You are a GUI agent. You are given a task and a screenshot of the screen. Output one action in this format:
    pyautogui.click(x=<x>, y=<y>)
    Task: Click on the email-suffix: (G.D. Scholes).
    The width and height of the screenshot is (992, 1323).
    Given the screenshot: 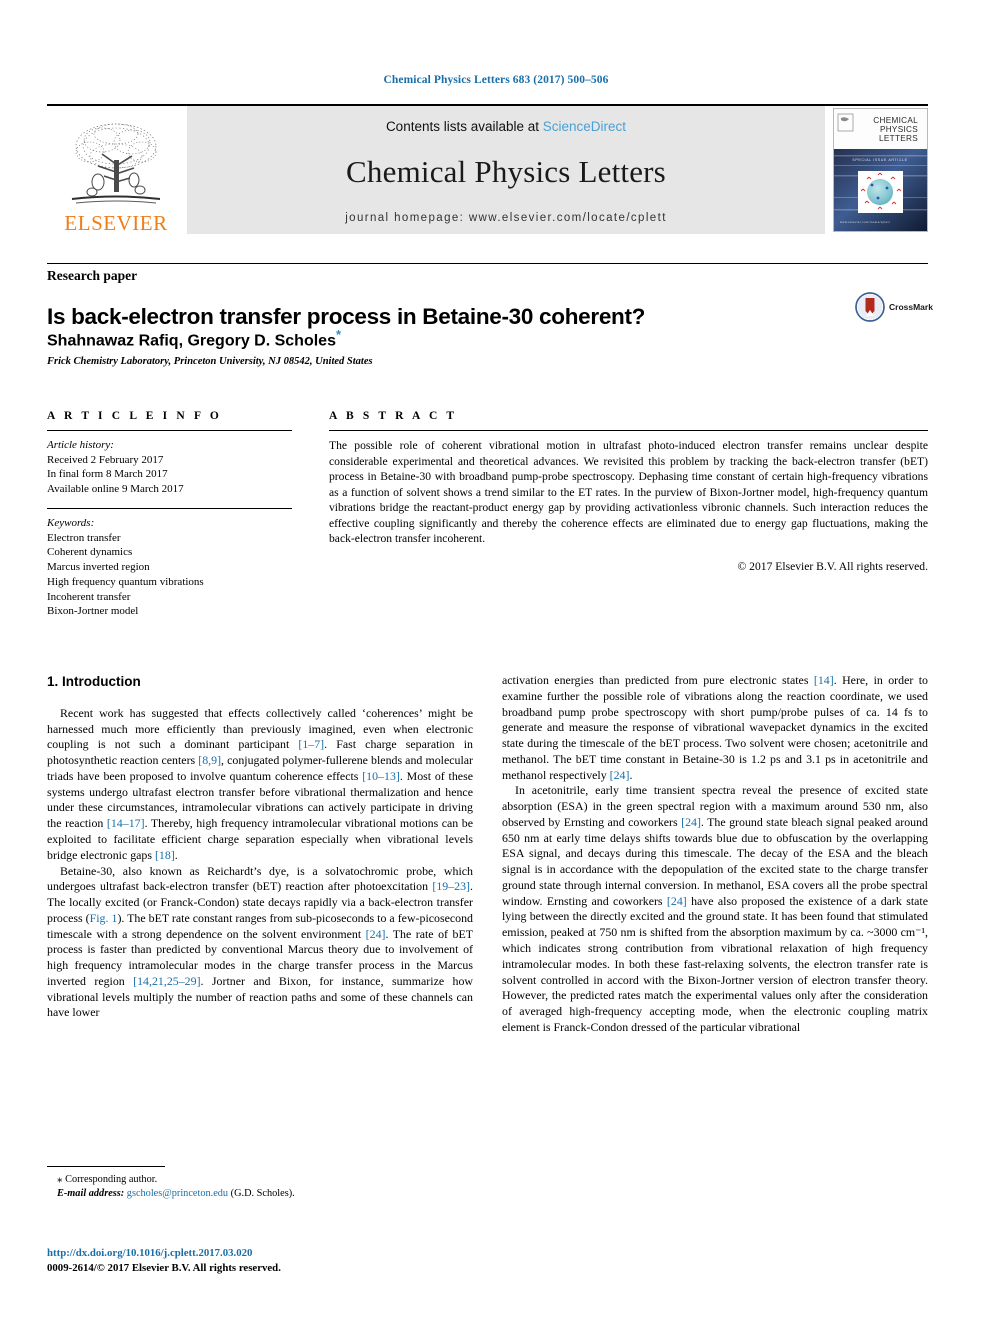 What is the action you would take?
    pyautogui.click(x=262, y=1194)
    